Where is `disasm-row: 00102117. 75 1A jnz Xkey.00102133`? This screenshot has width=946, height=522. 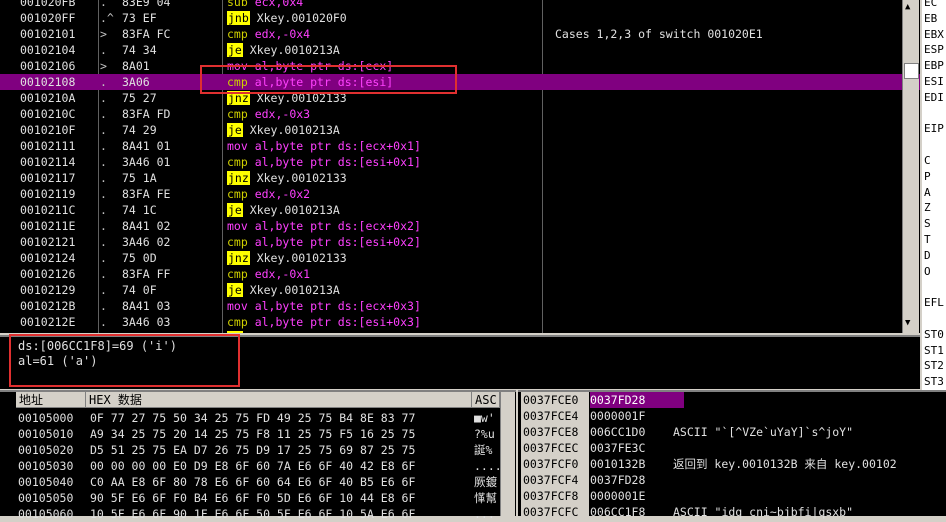
disasm-row: 00102117. 75 1A jnz Xkey.00102133 is located at coordinates (460, 178).